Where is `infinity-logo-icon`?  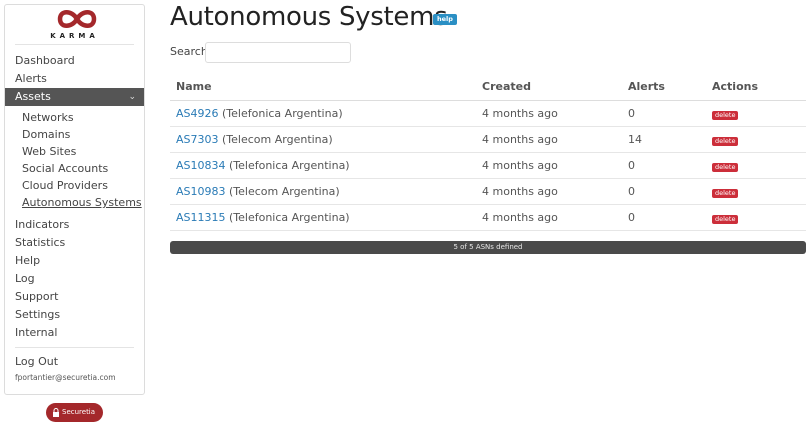 infinity-logo-icon is located at coordinates (77, 19).